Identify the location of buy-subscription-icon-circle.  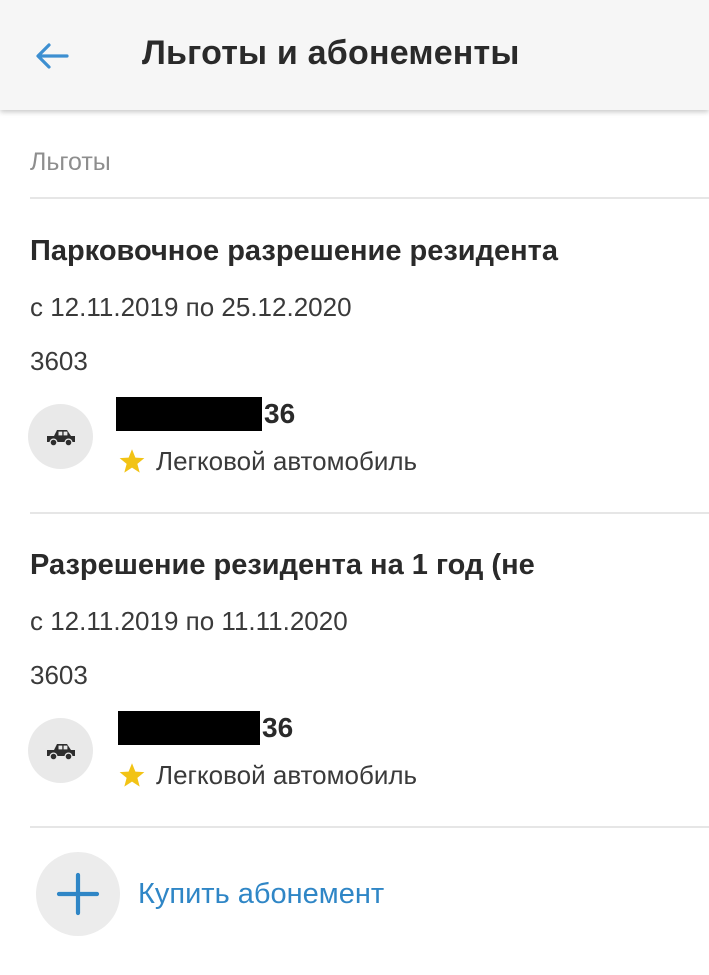
(78, 894).